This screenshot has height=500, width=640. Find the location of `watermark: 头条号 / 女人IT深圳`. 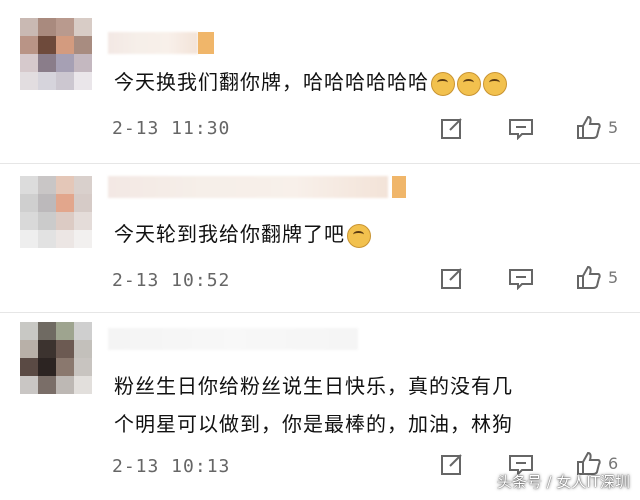

watermark: 头条号 / 女人IT深圳 is located at coordinates (563, 482).